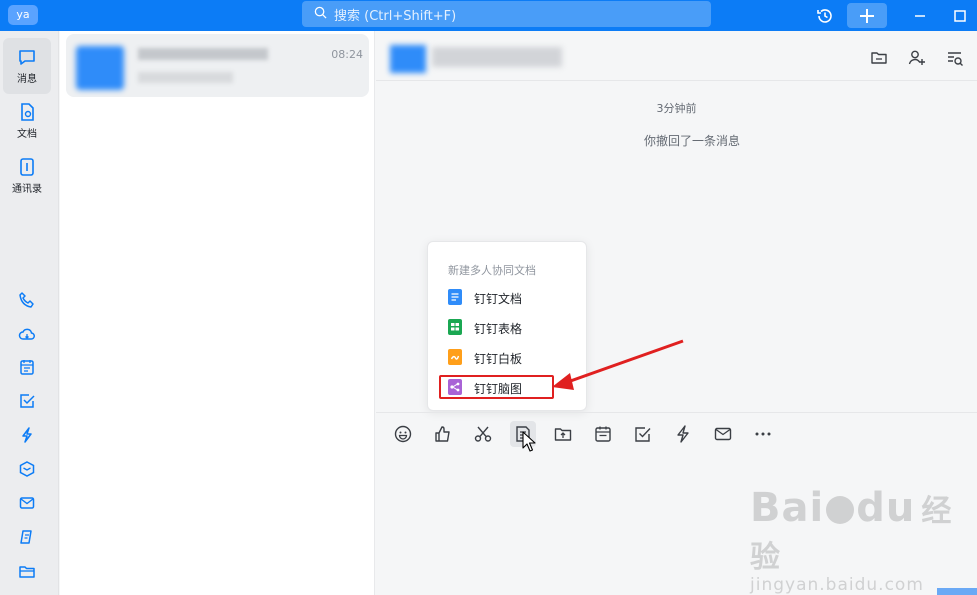  Describe the element at coordinates (29, 313) in the screenshot. I see `left-nav: 消息 文档 通讯录` at that location.